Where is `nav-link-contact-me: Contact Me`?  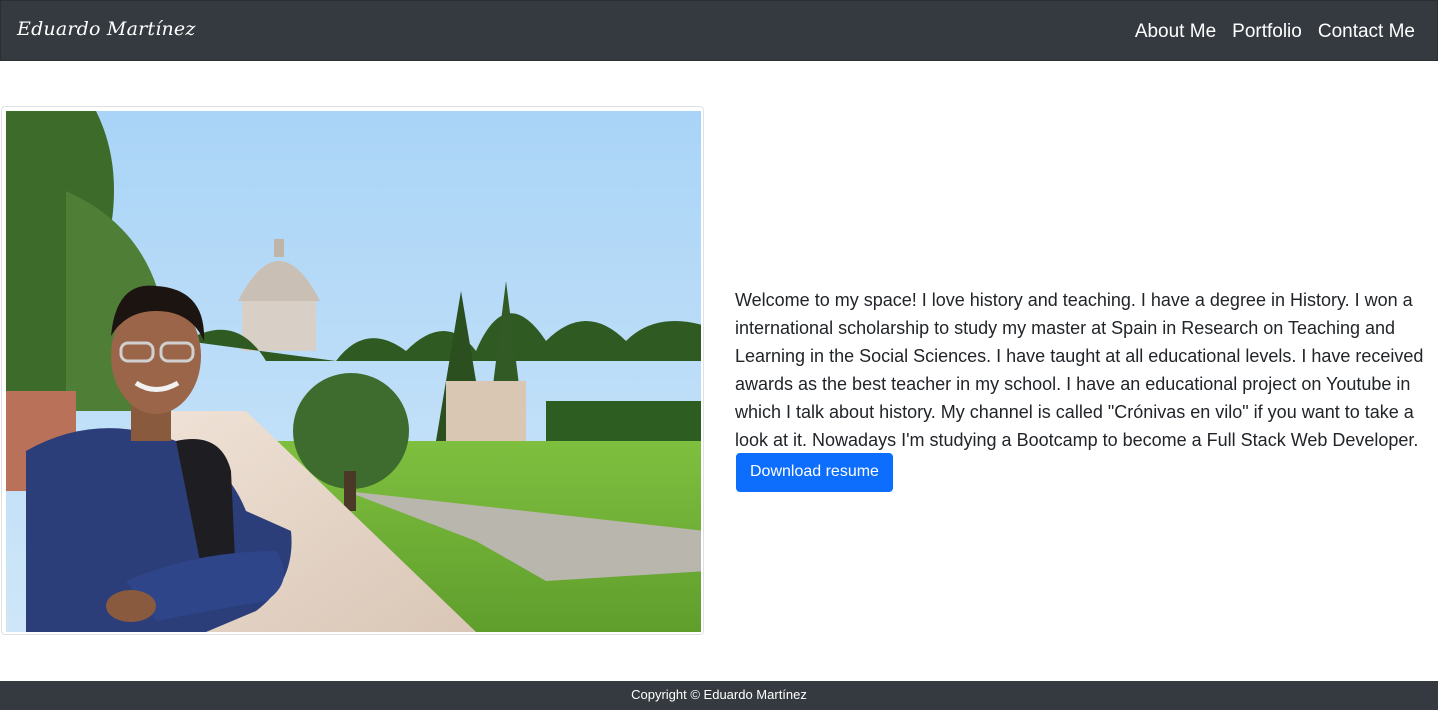
nav-link-contact-me: Contact Me is located at coordinates (1366, 32).